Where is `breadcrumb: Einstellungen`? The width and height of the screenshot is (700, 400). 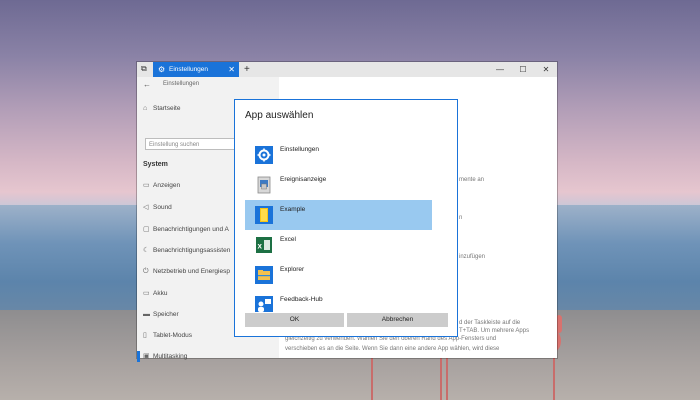 breadcrumb: Einstellungen is located at coordinates (181, 84).